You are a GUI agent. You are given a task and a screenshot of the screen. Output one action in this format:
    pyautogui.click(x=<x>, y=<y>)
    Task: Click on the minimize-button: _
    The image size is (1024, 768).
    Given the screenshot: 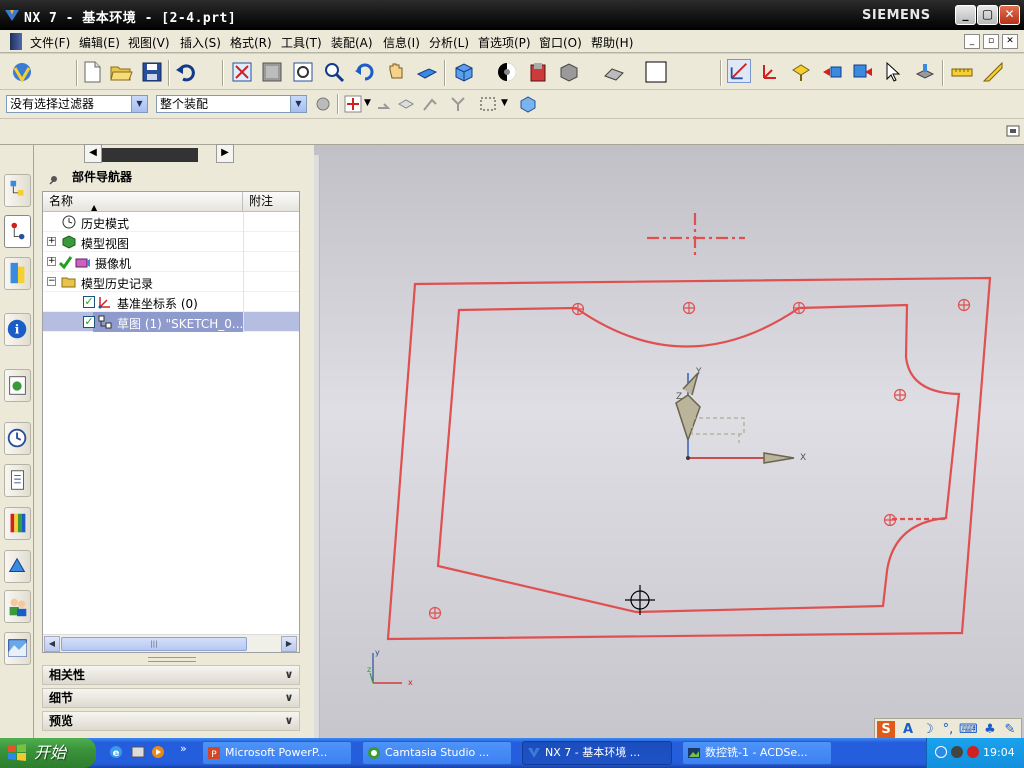 What is the action you would take?
    pyautogui.click(x=965, y=15)
    